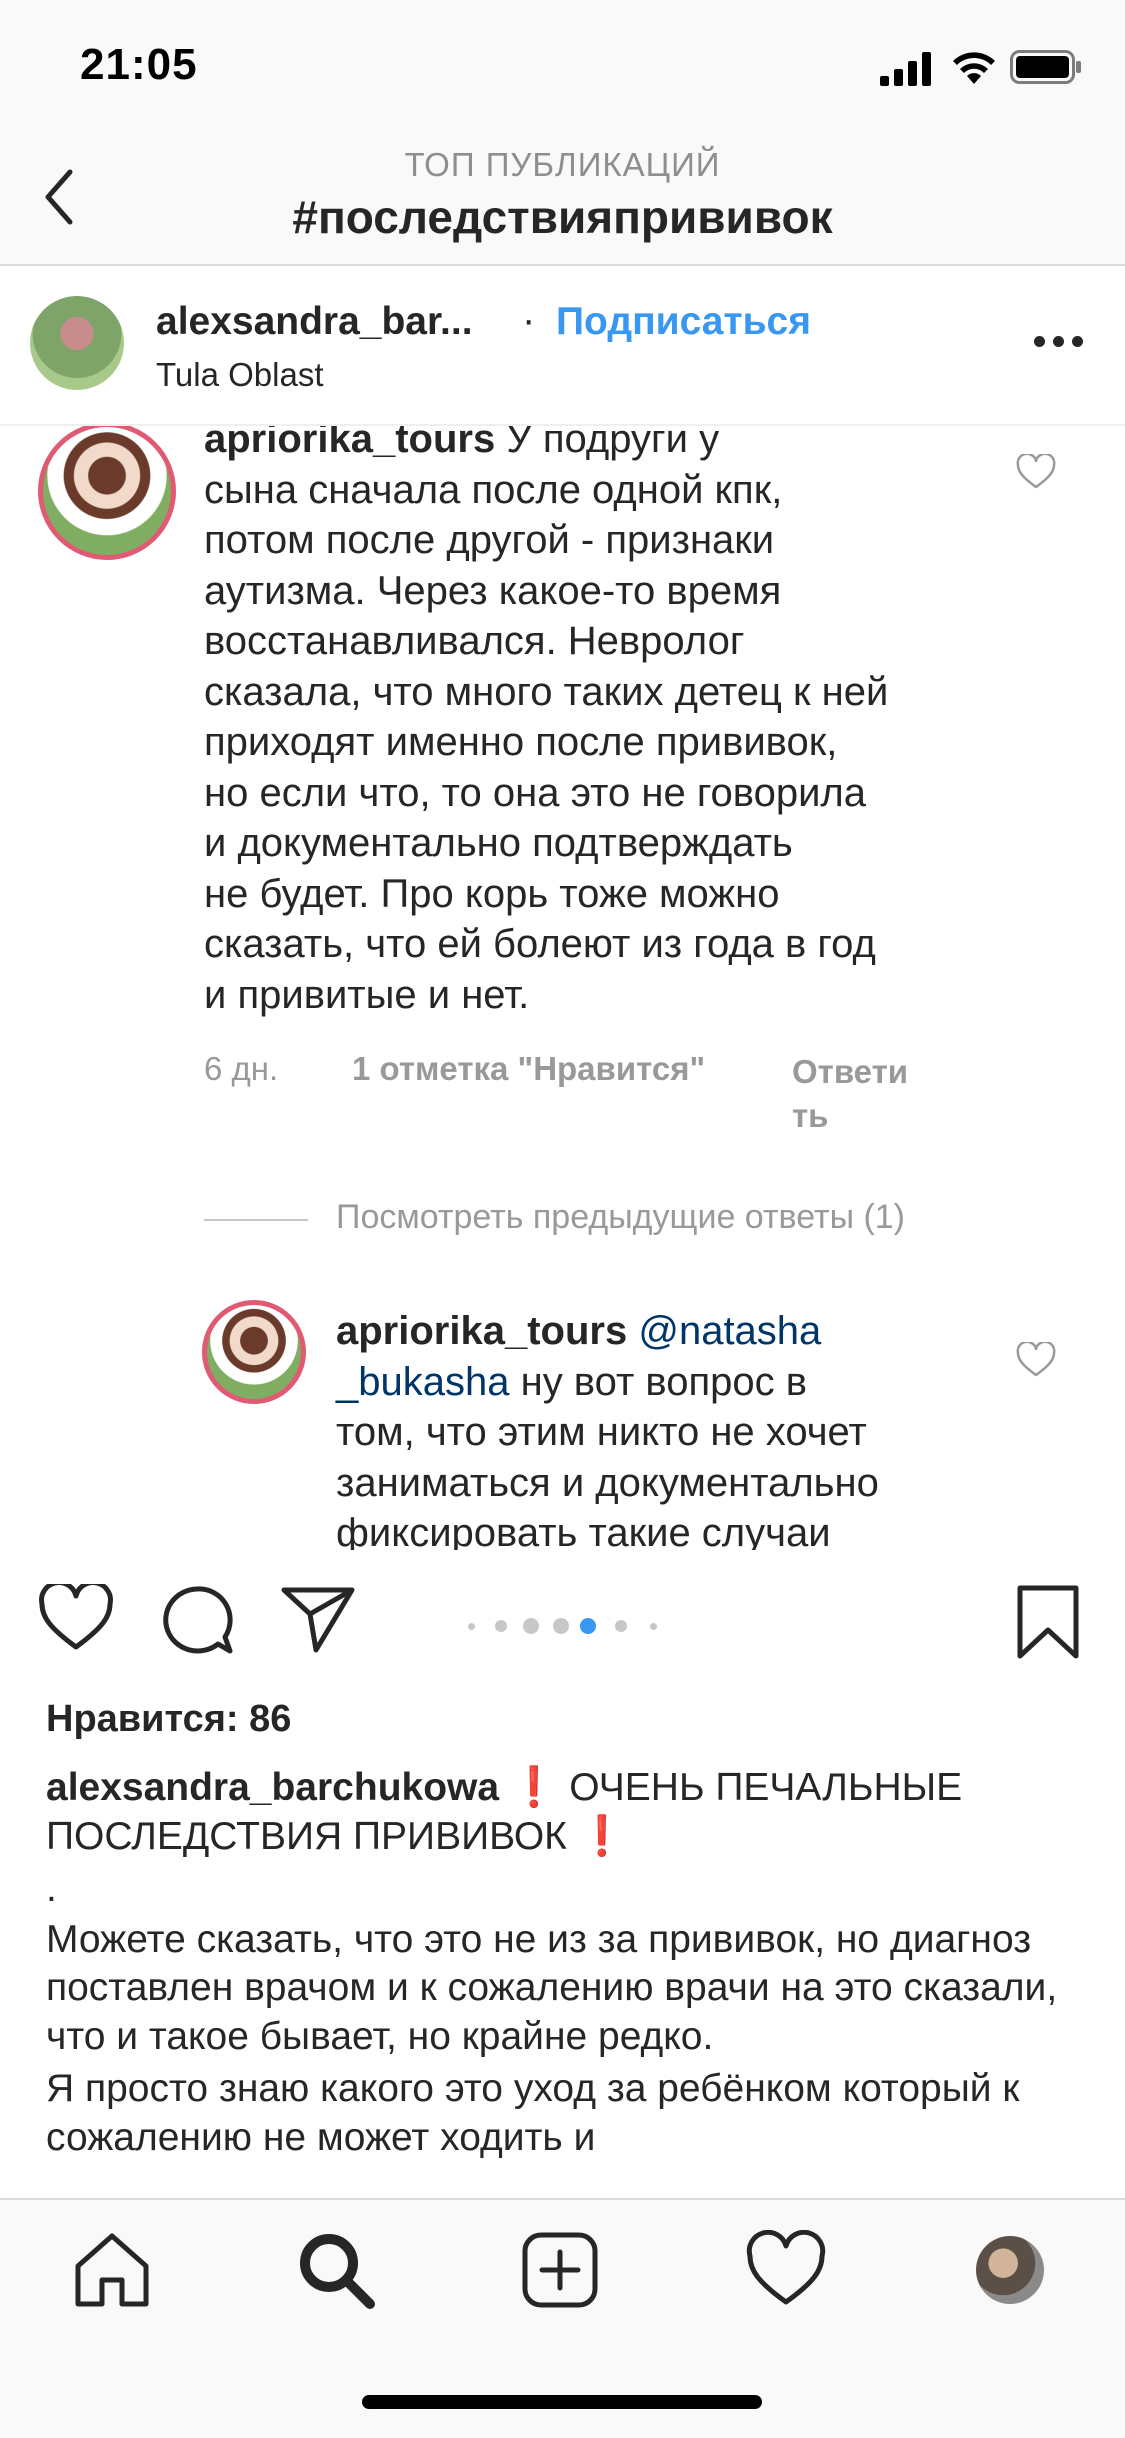  Describe the element at coordinates (562, 2402) in the screenshot. I see `home-indicator` at that location.